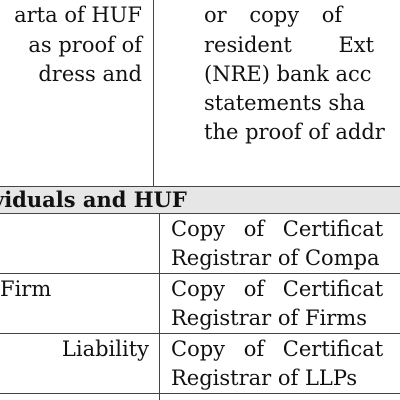 The height and width of the screenshot is (400, 400). I want to click on row-left-line: Liability, so click(105, 349).